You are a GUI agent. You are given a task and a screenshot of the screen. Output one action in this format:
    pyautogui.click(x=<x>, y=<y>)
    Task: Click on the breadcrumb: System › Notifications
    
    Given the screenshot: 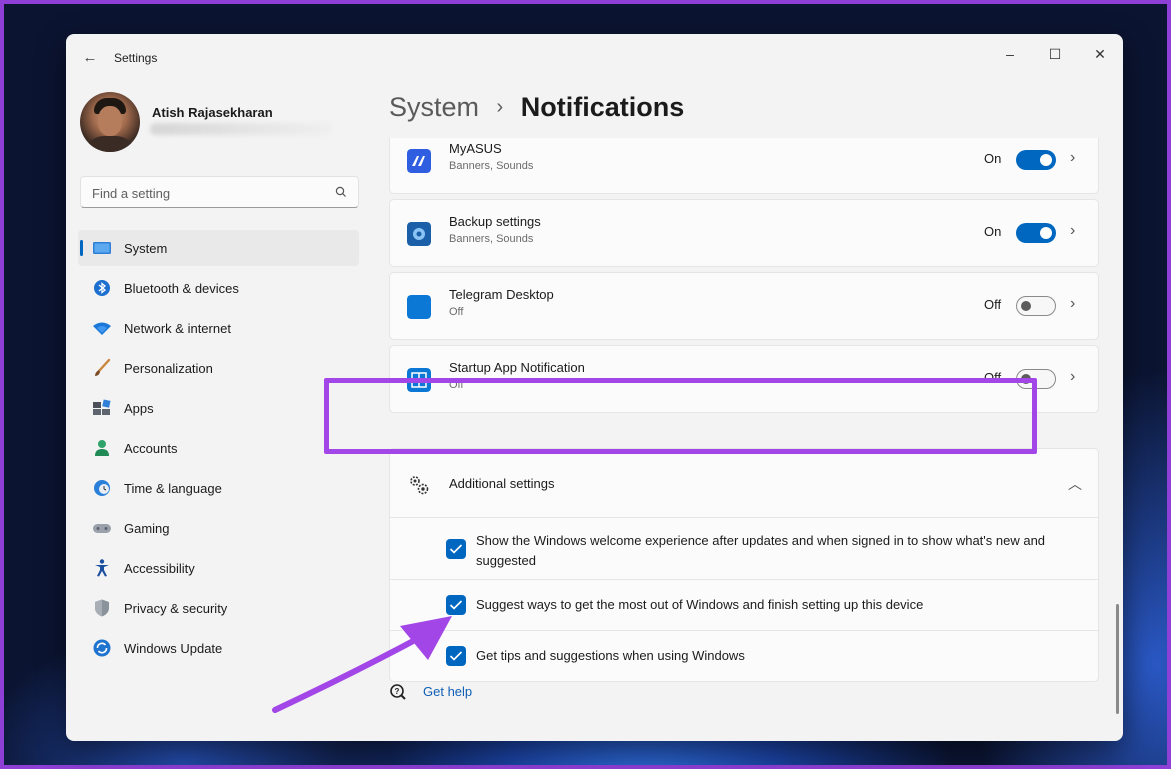 What is the action you would take?
    pyautogui.click(x=536, y=107)
    